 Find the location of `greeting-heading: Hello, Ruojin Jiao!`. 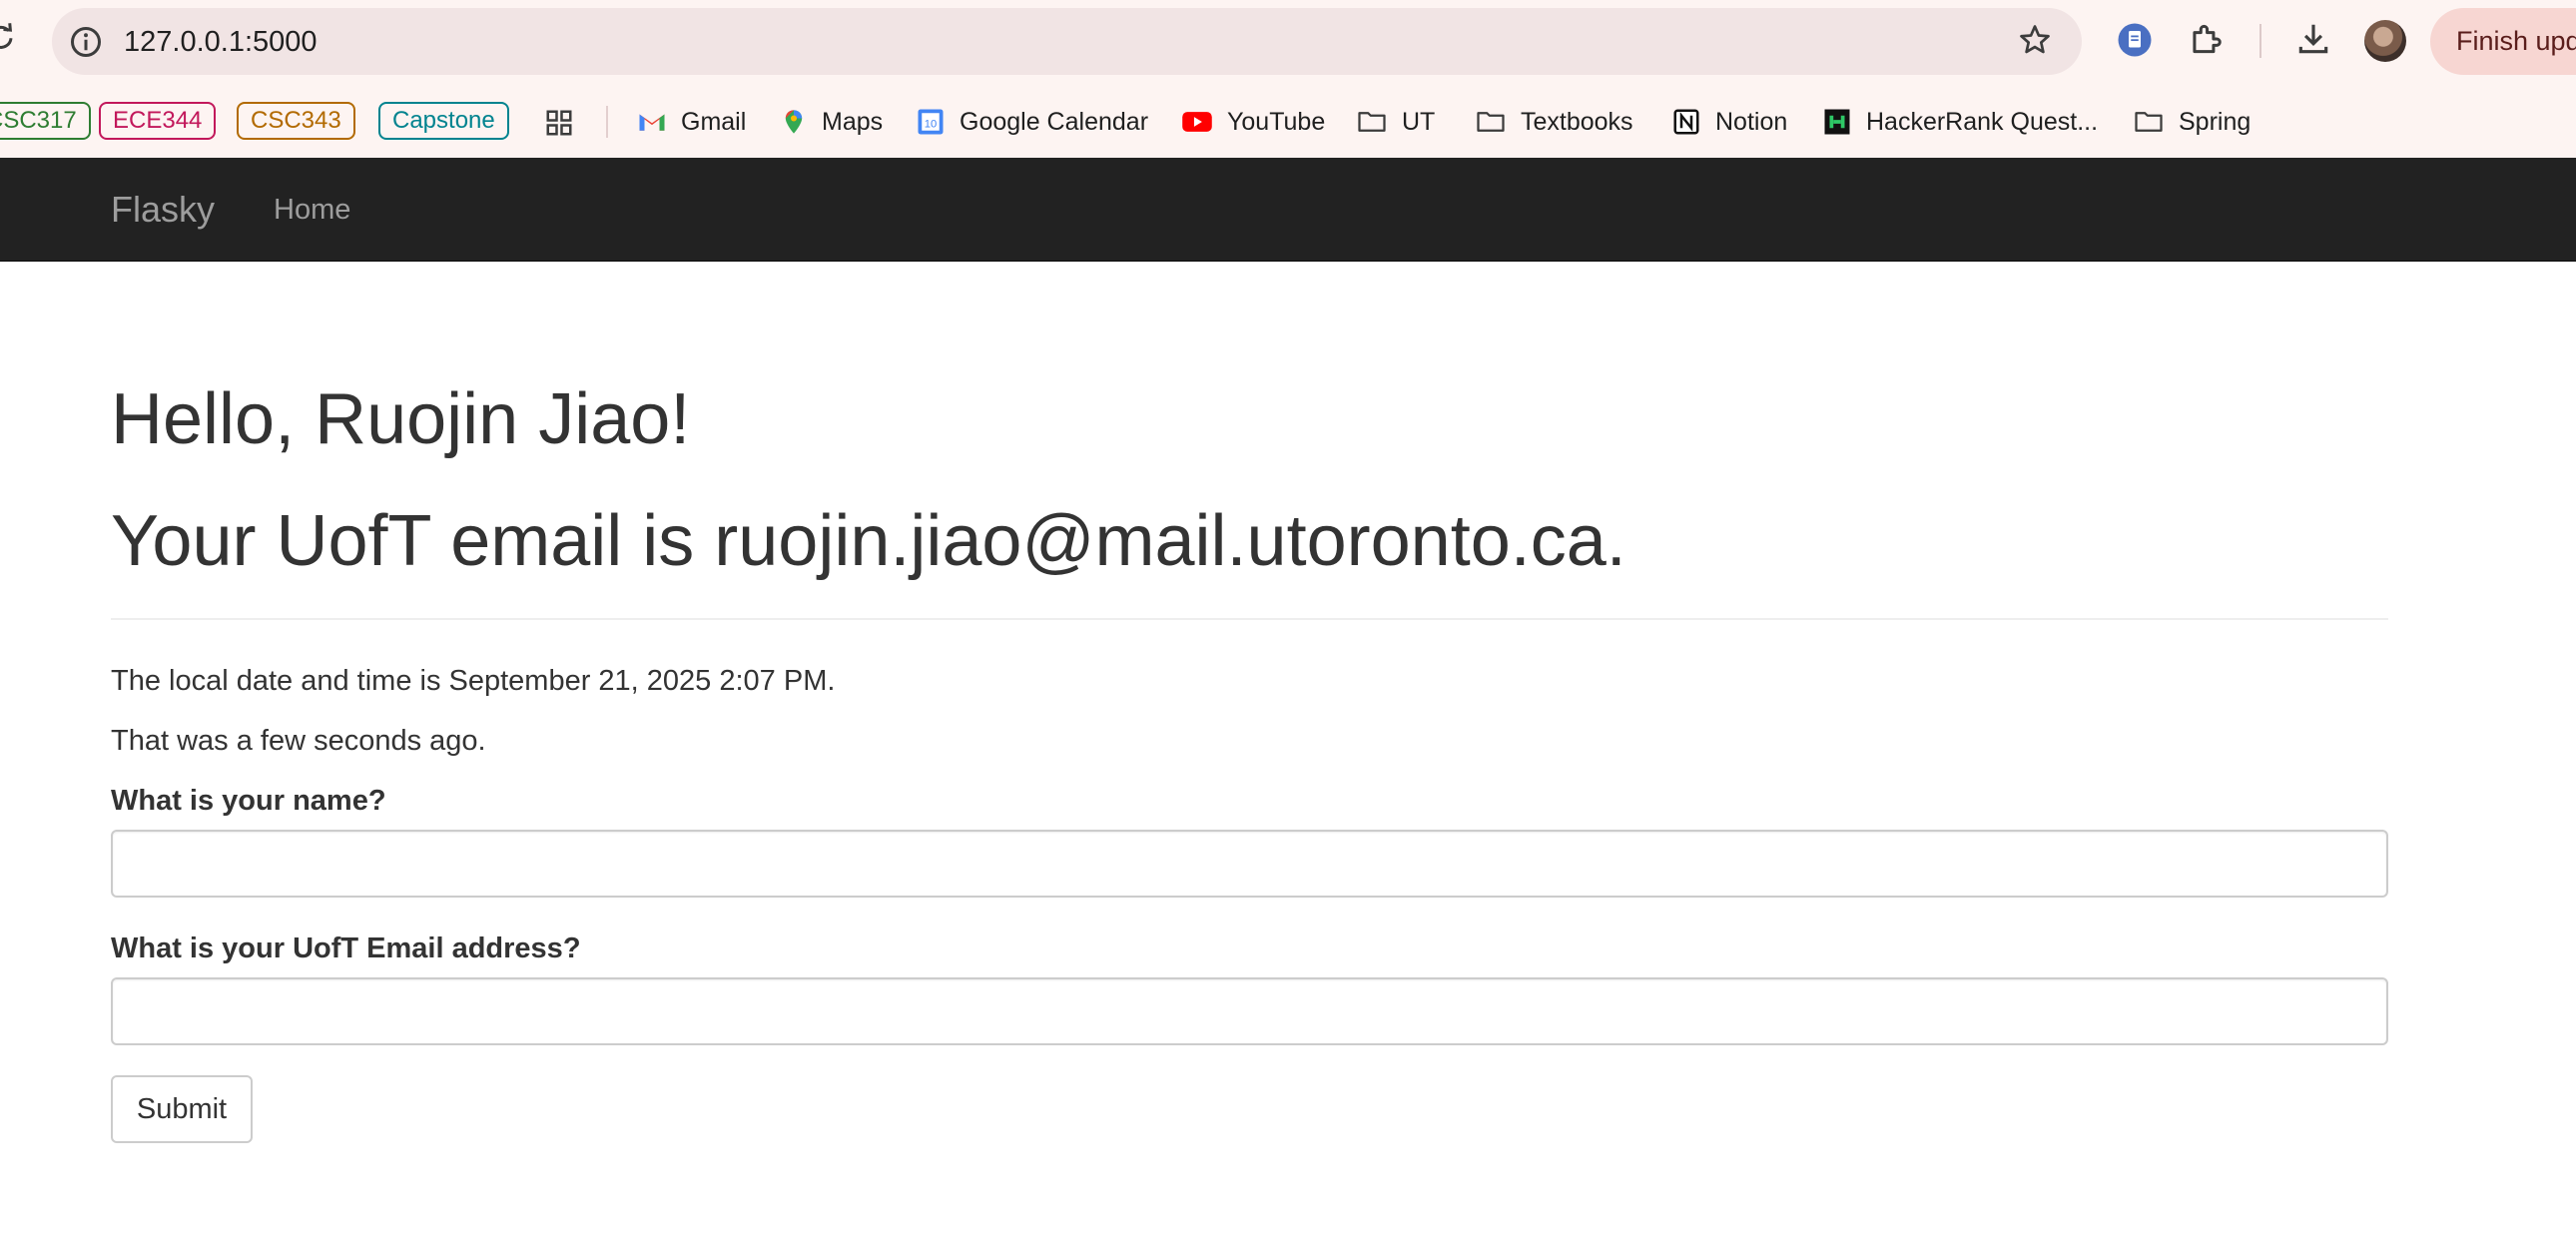

greeting-heading: Hello, Ruojin Jiao! is located at coordinates (401, 419).